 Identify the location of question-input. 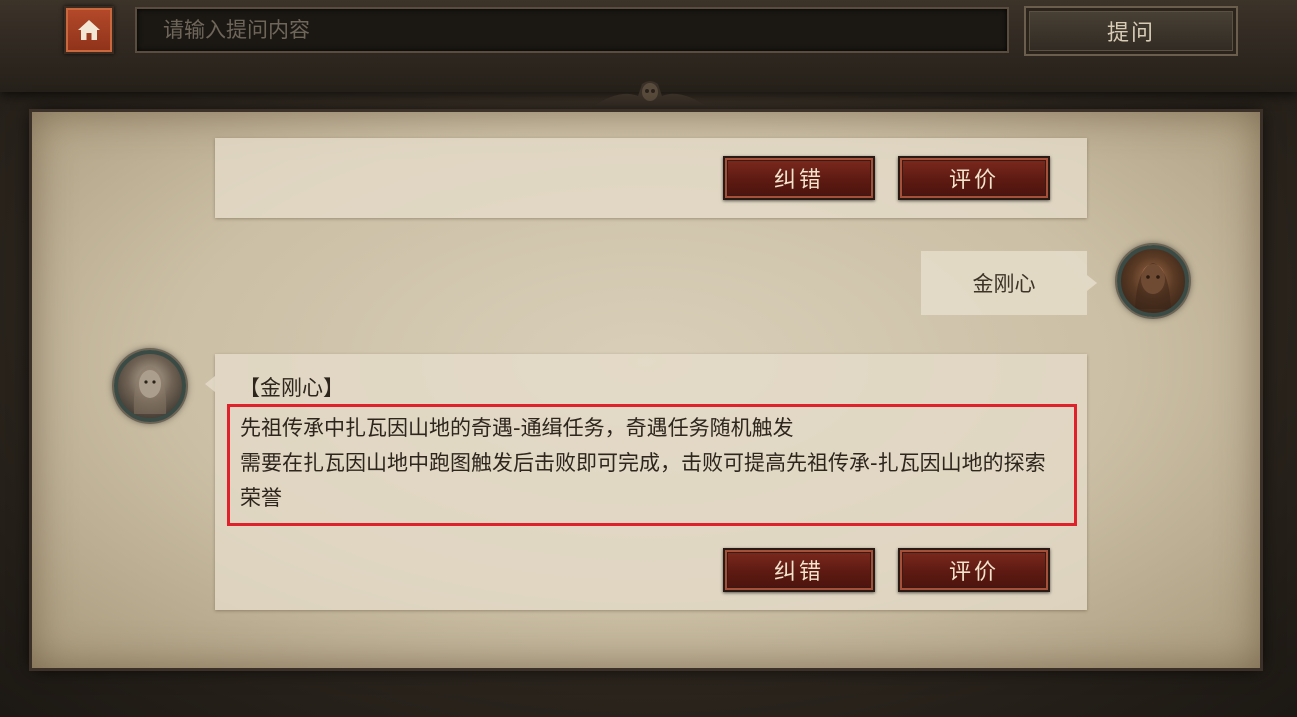
(572, 30).